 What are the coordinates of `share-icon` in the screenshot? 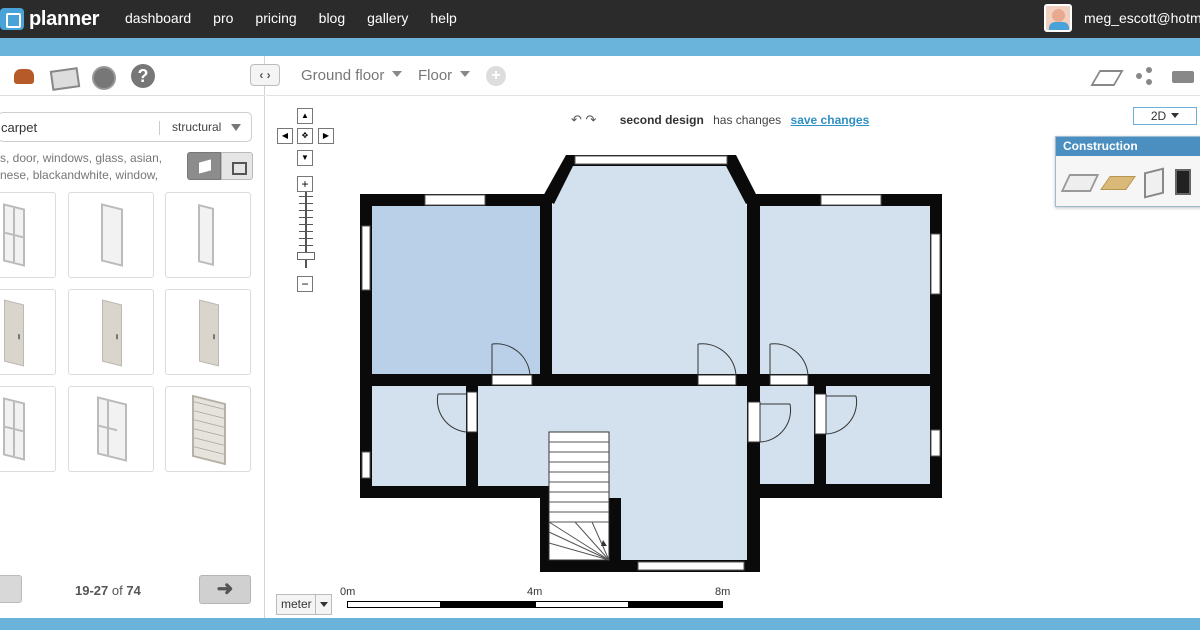 It's located at (1145, 76).